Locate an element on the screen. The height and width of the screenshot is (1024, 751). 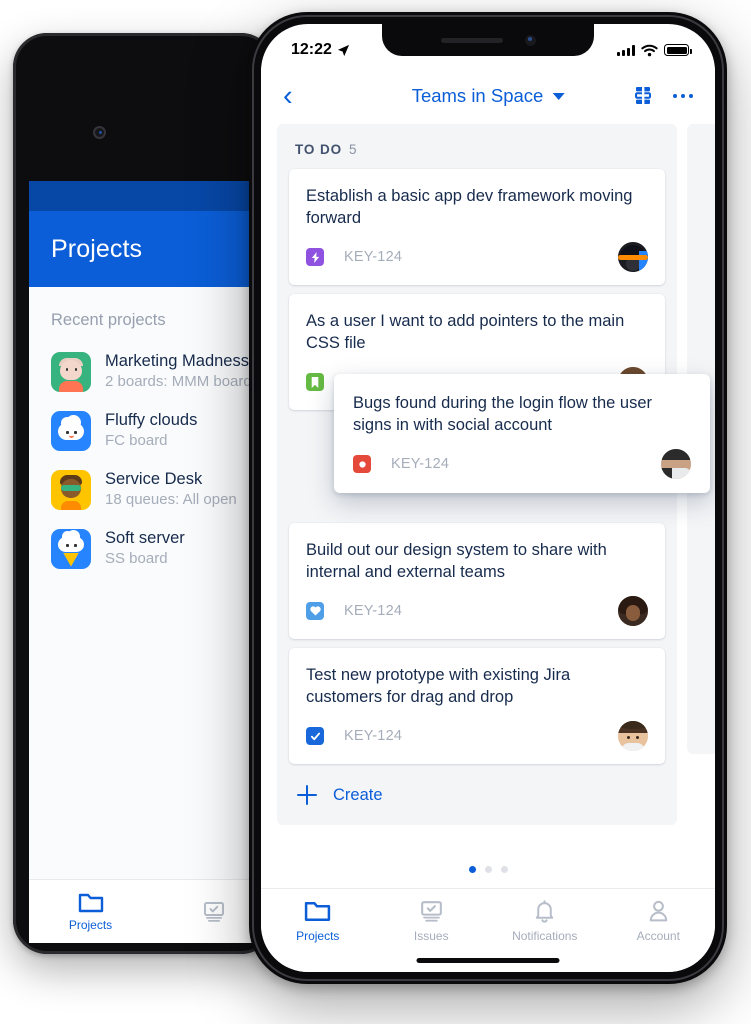
back-tab-projects: Projects is located at coordinates (90, 912).